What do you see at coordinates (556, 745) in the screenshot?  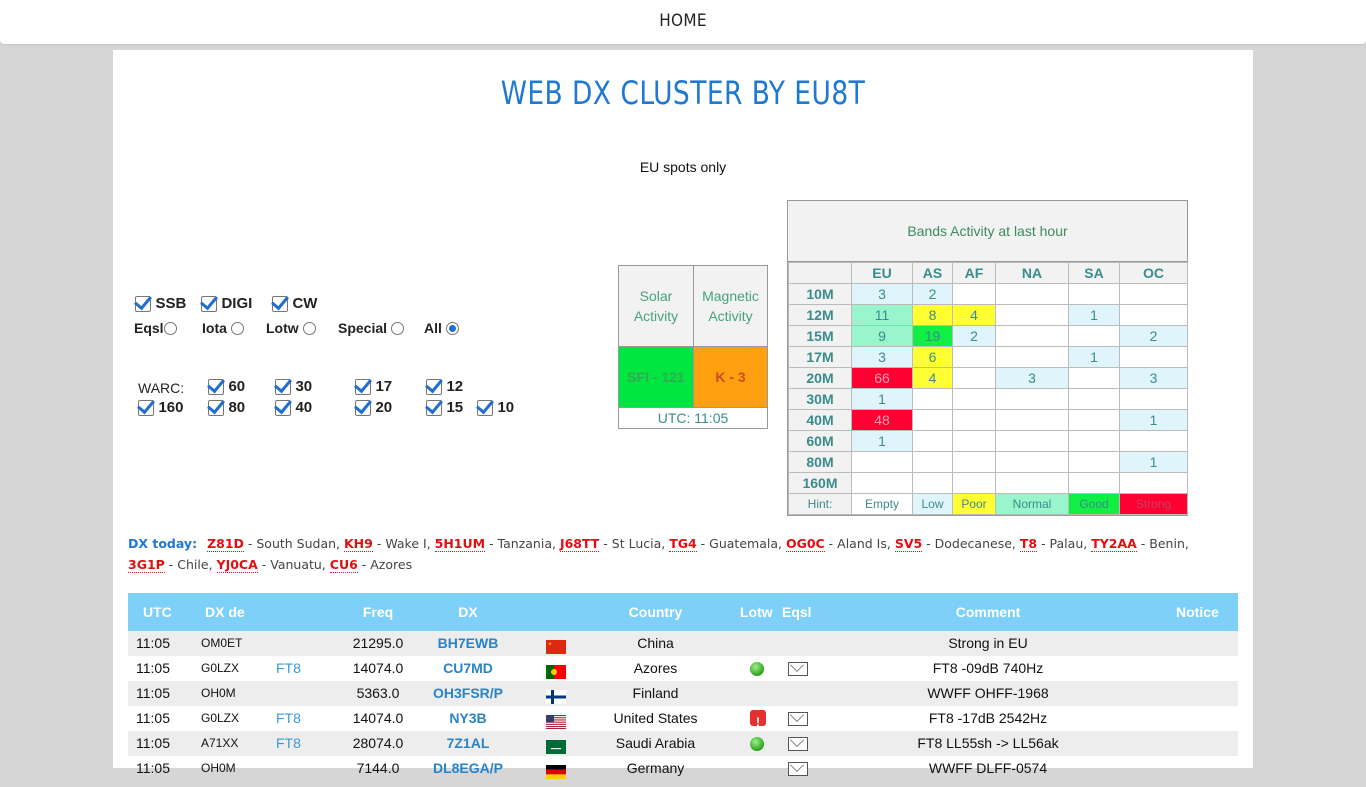 I see `flag-sa-icon` at bounding box center [556, 745].